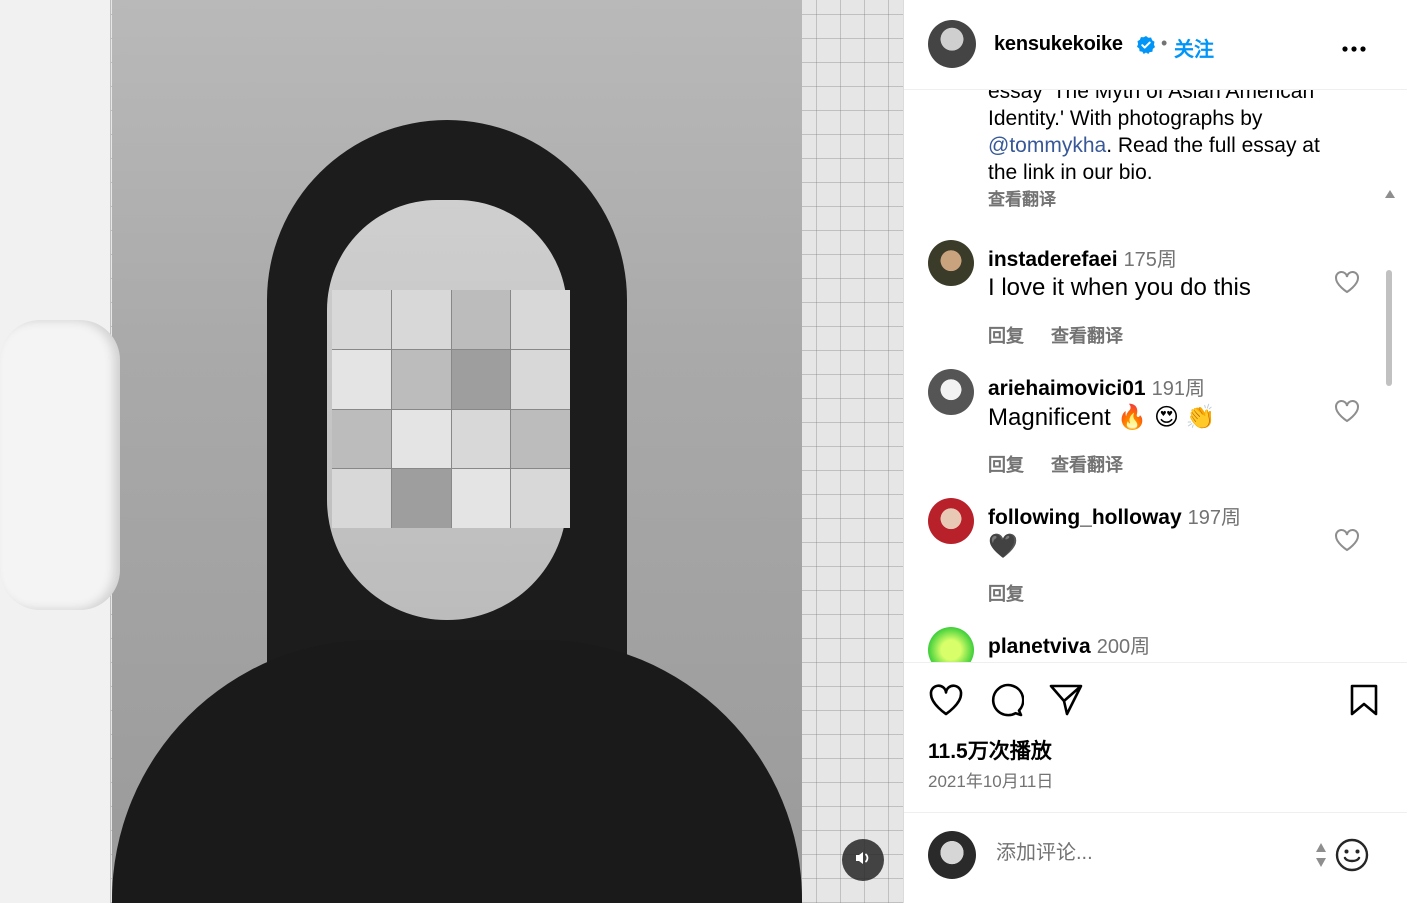 The width and height of the screenshot is (1409, 903). What do you see at coordinates (1352, 857) in the screenshot?
I see `emoji-icon` at bounding box center [1352, 857].